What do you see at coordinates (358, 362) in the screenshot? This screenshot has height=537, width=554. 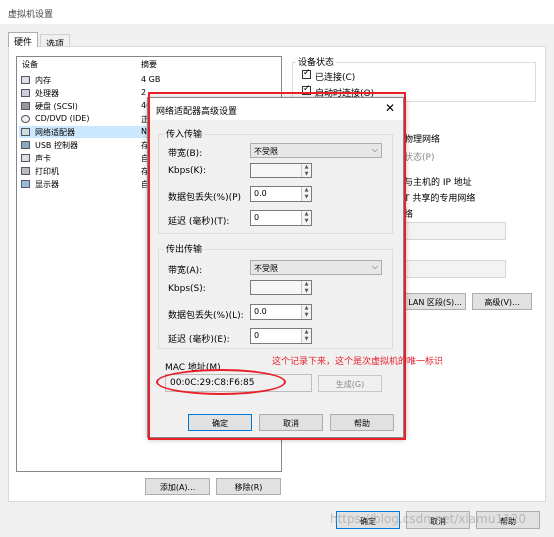 I see `annotation-note: 这个记录下来，这个是次虚拟机的唯一标识` at bounding box center [358, 362].